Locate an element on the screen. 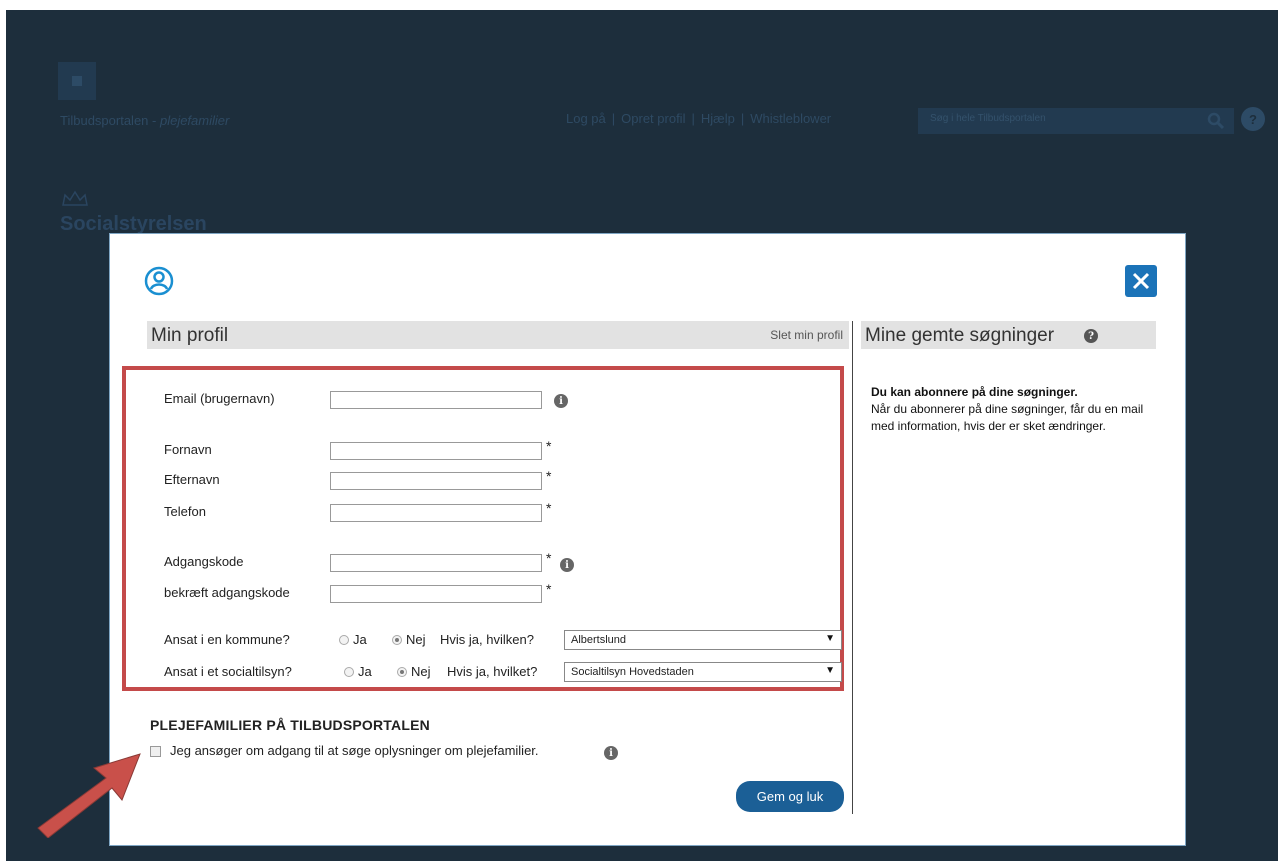 The width and height of the screenshot is (1284, 861). socialtilsyn-no-label: Nej is located at coordinates (421, 671).